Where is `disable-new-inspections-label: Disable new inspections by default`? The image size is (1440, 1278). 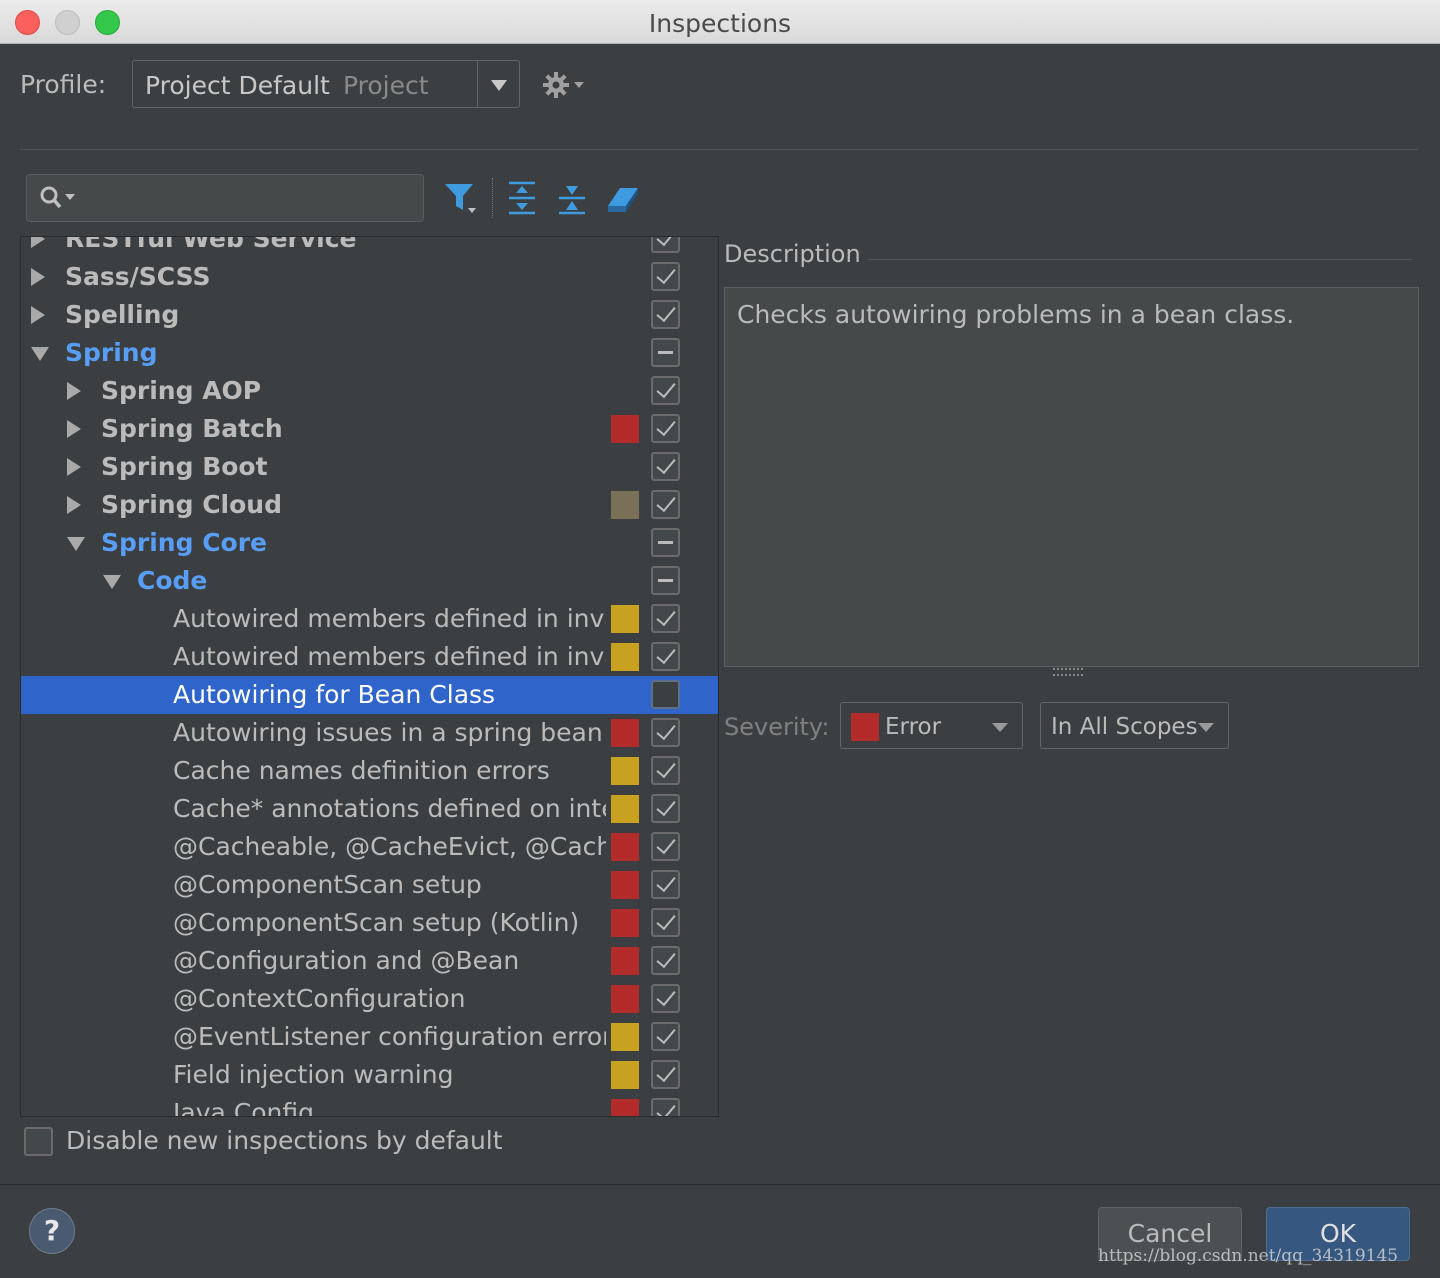 disable-new-inspections-label: Disable new inspections by default is located at coordinates (284, 1140).